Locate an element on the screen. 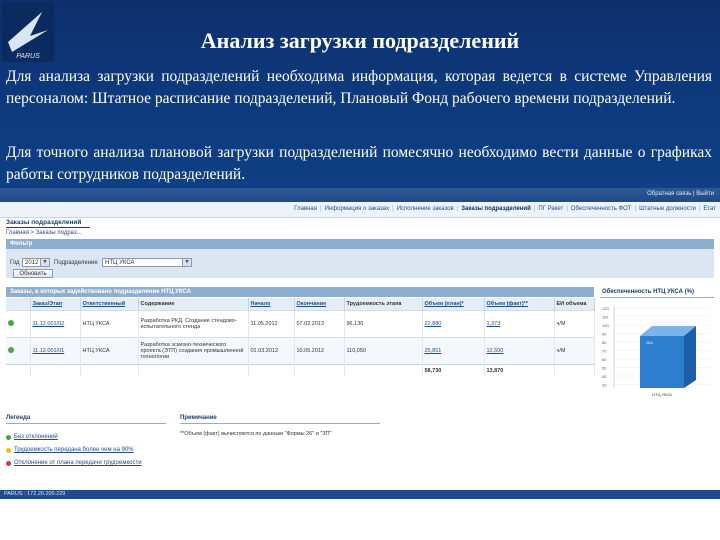 Image resolution: width=720 pixels, height=540 pixels. title-divider is located at coordinates (48, 227).